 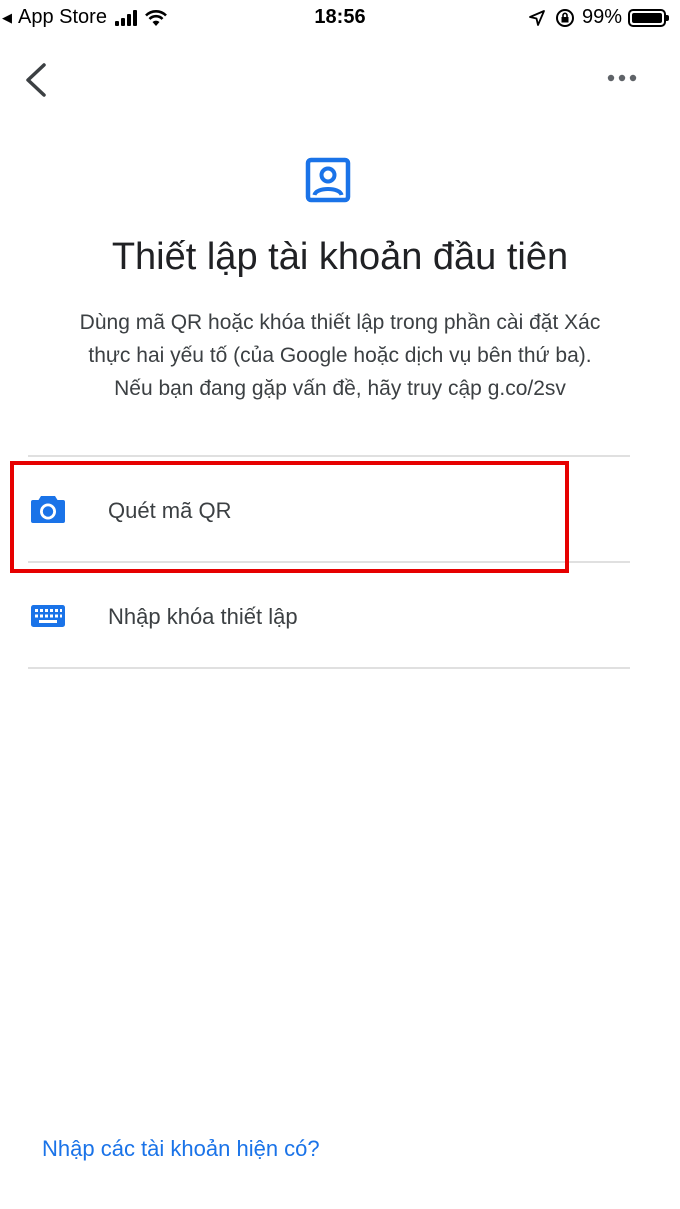 What do you see at coordinates (340, 257) in the screenshot?
I see `page-title: Thiết lập tài khoản đầu tiên` at bounding box center [340, 257].